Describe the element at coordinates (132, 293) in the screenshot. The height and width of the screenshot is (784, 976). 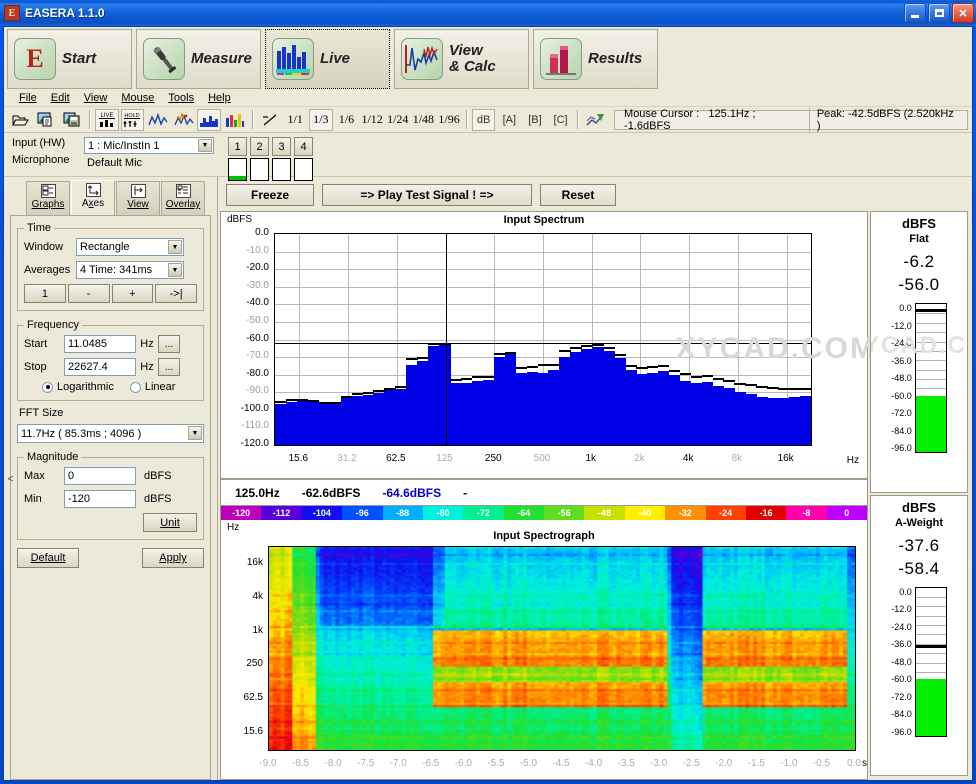
I see `averages-increment-button: +` at that location.